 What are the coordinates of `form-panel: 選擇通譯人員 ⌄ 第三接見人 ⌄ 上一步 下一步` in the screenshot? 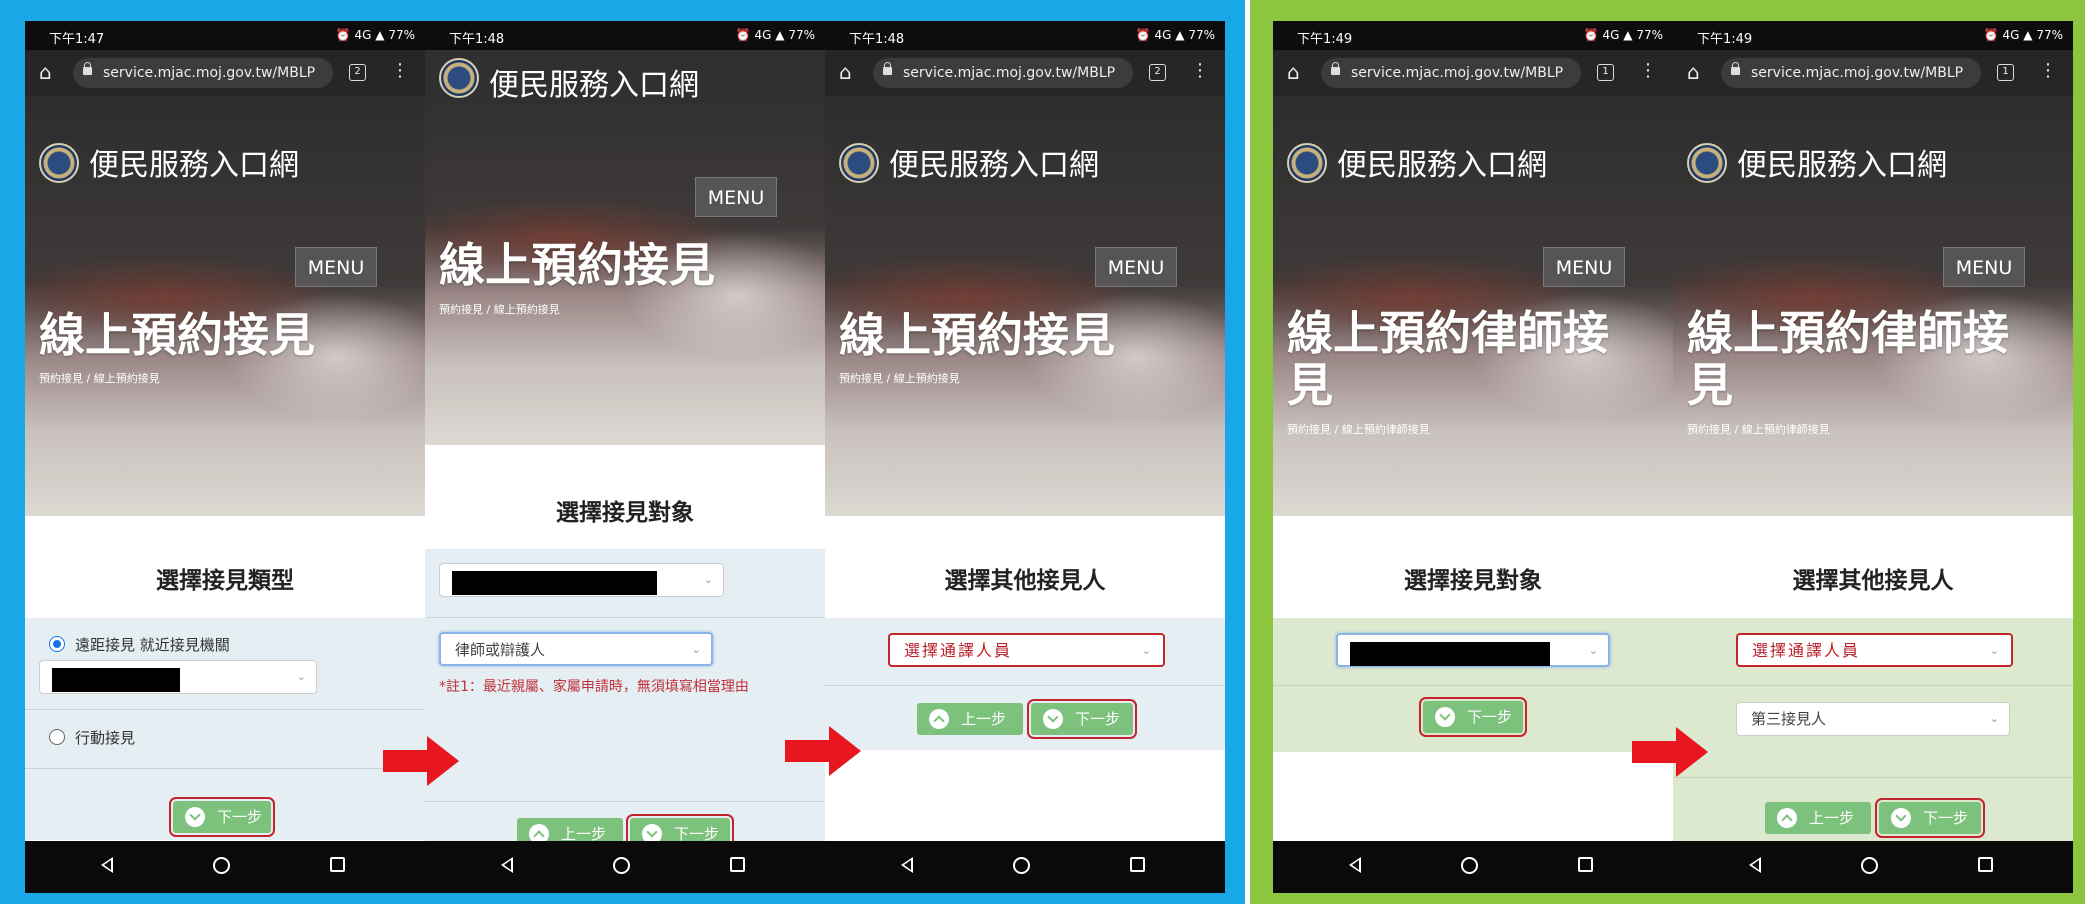 It's located at (1873, 729).